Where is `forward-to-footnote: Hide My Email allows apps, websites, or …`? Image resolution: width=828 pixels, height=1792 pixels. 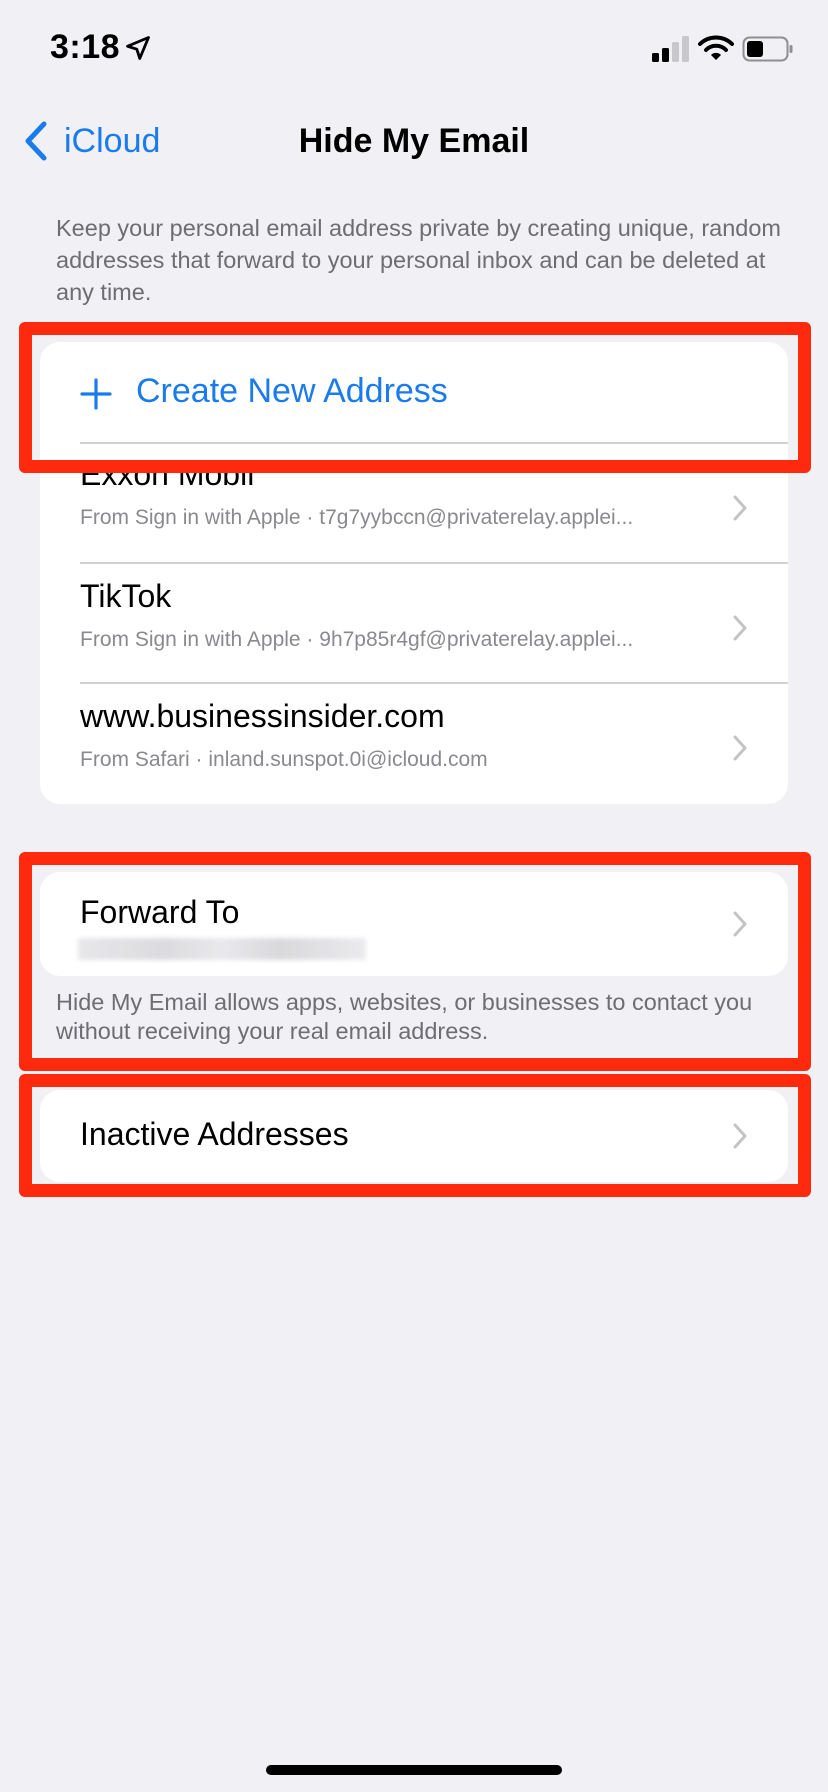
forward-to-footnote: Hide My Email allows apps, websites, or … is located at coordinates (404, 1016).